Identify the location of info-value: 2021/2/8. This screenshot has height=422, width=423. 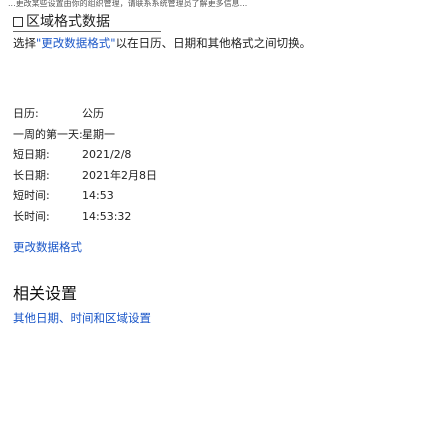
(107, 154).